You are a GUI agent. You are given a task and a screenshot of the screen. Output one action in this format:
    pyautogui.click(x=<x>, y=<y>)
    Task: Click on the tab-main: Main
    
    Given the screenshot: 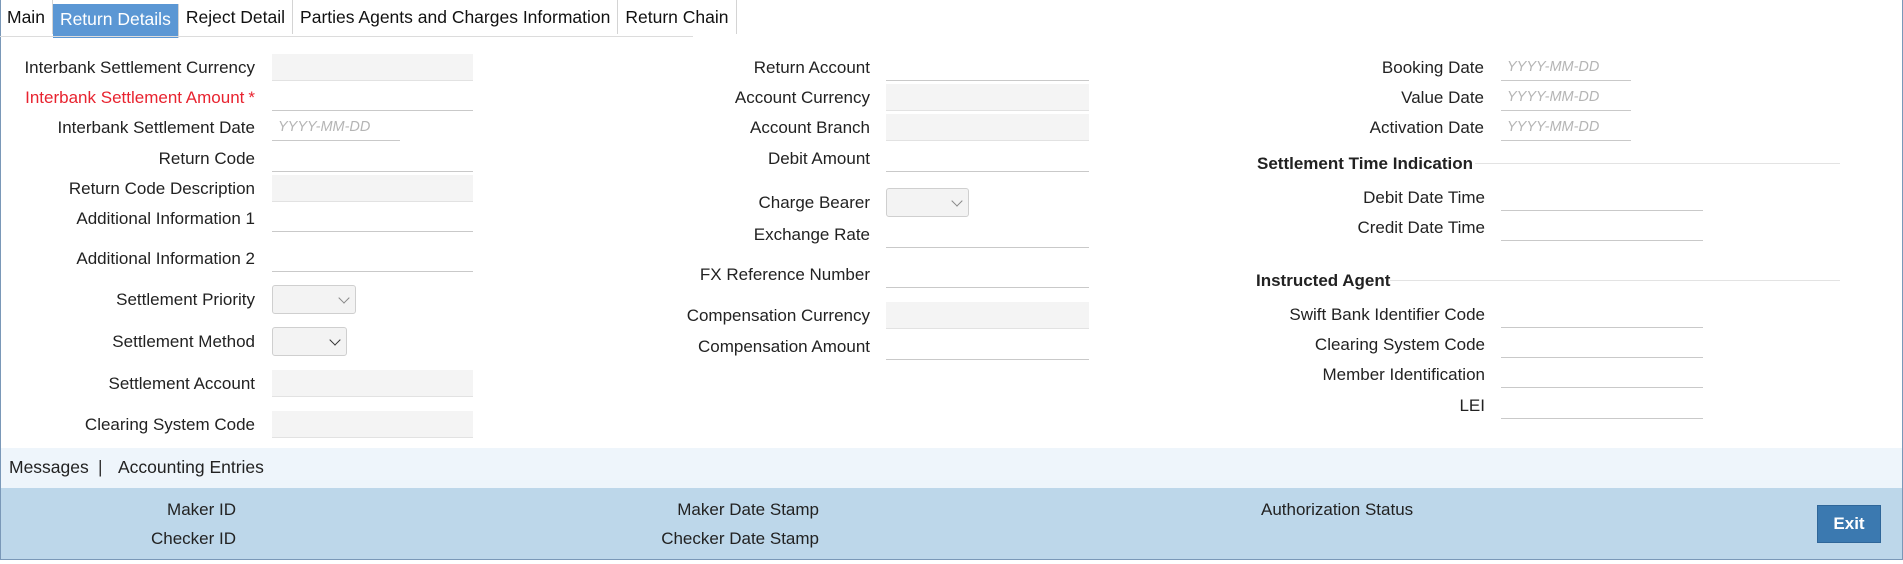 What is the action you would take?
    pyautogui.click(x=26, y=17)
    